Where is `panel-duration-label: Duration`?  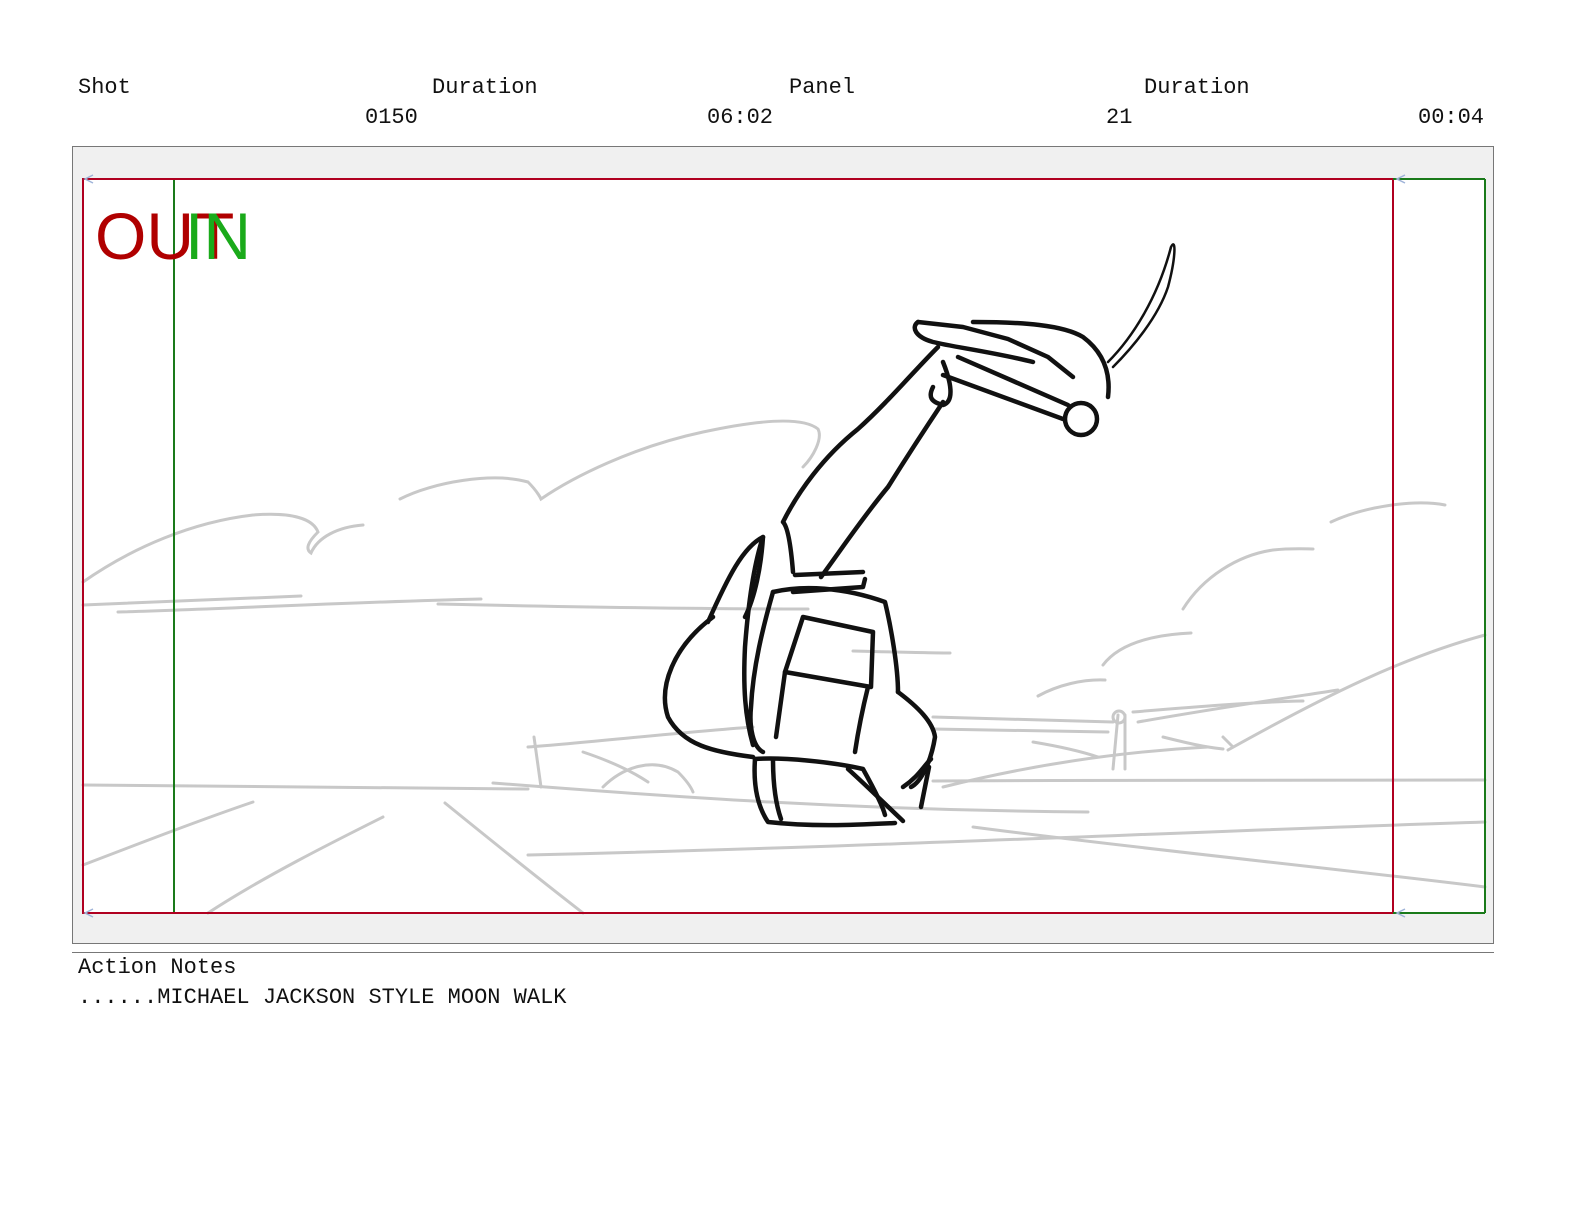
panel-duration-label: Duration is located at coordinates (1197, 87).